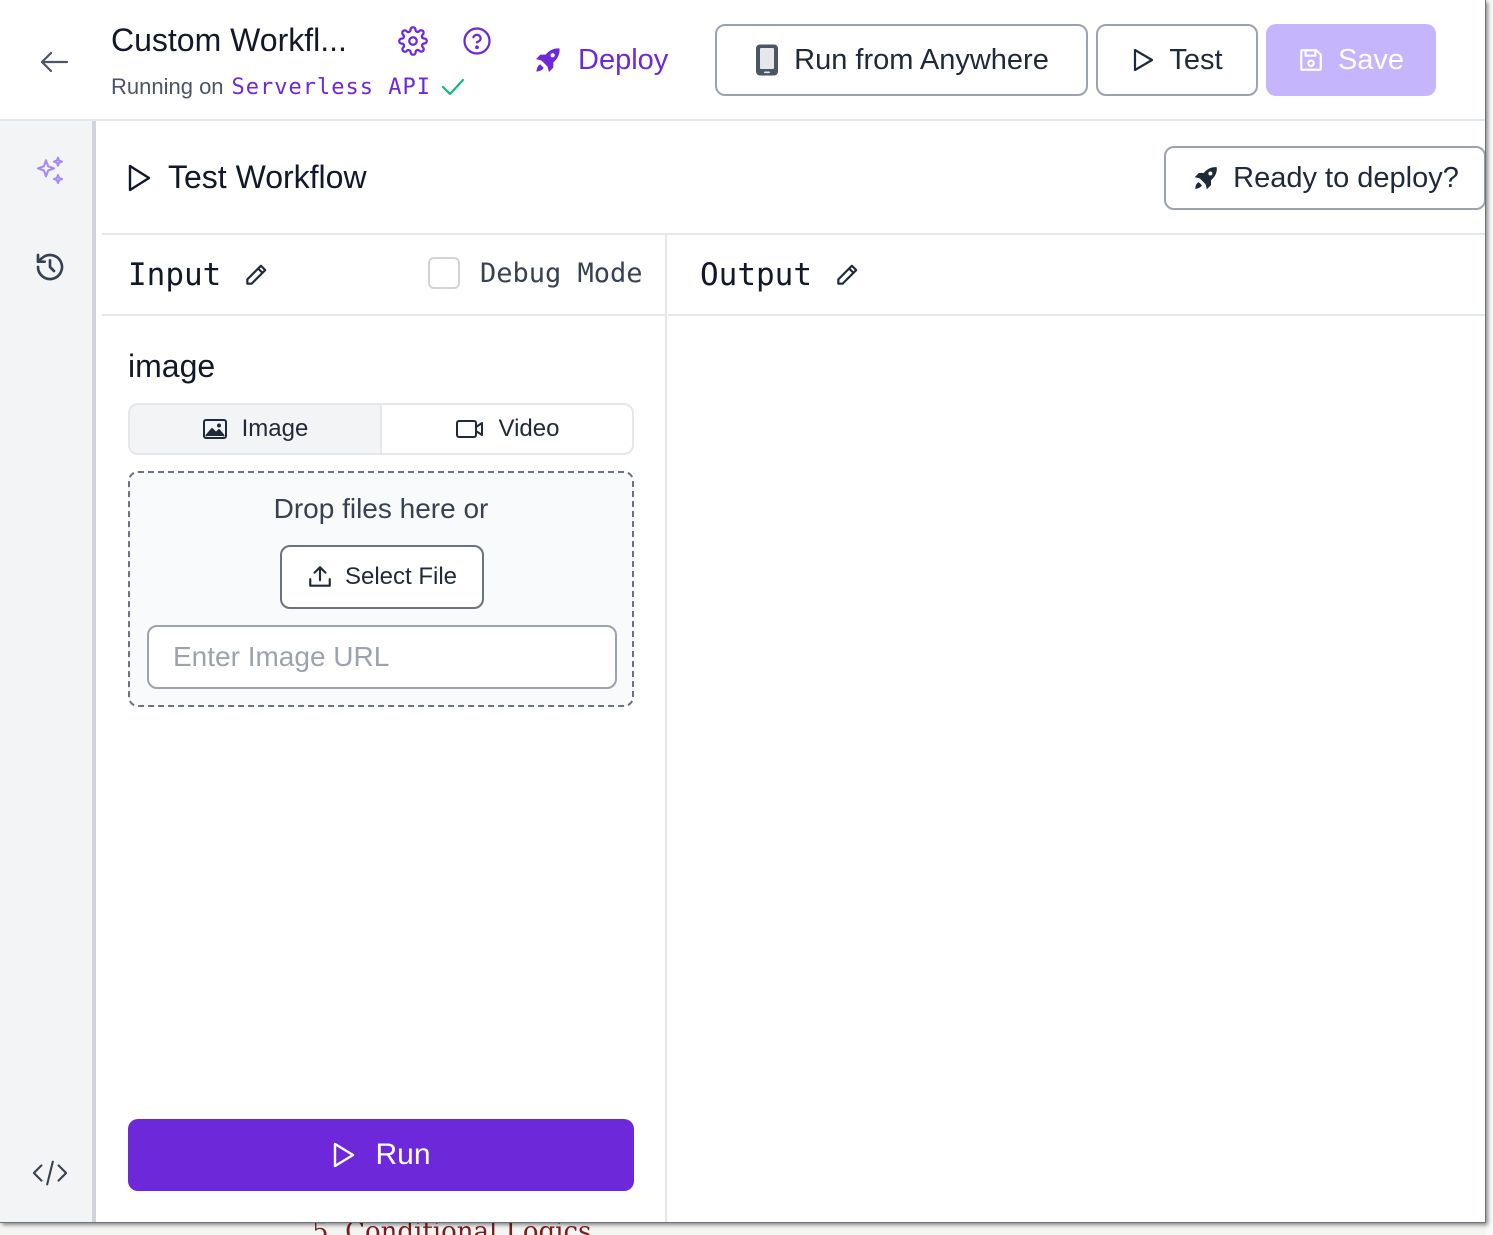 Image resolution: width=1493 pixels, height=1235 pixels. I want to click on gear-icon, so click(413, 41).